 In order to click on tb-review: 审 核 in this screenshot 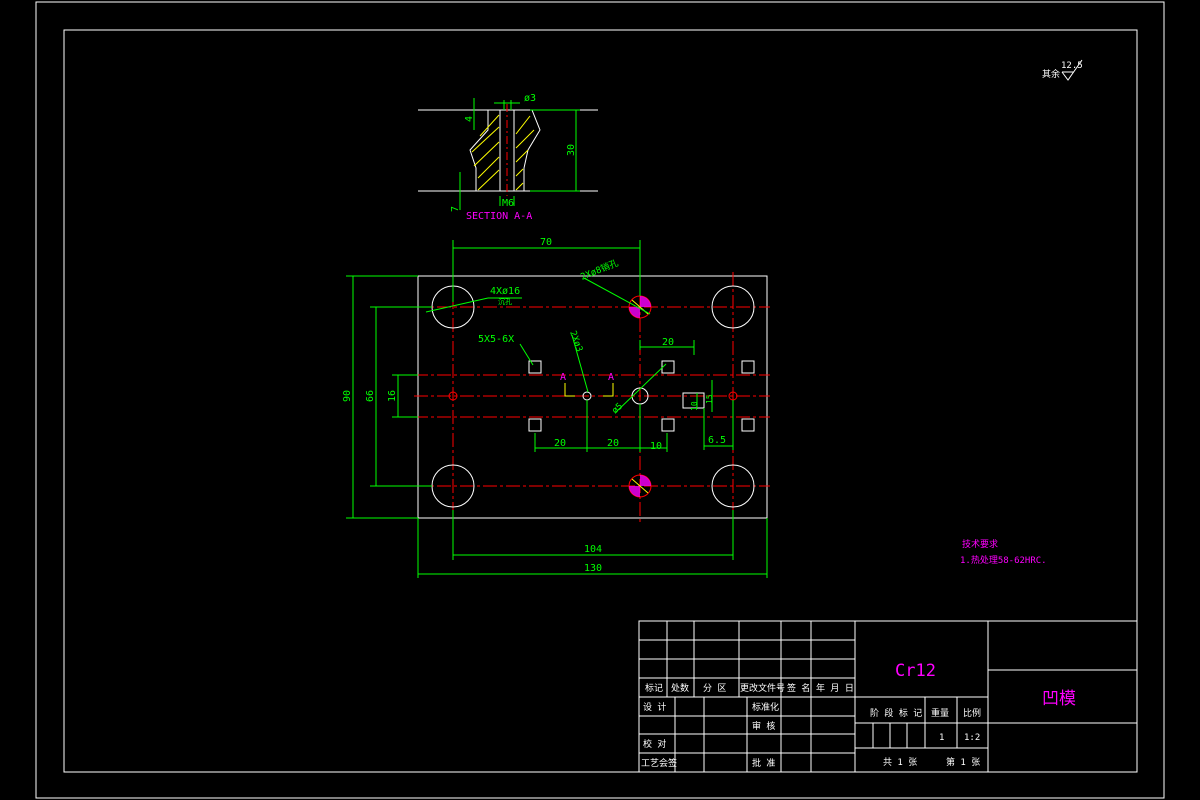, I will do `click(763, 726)`.